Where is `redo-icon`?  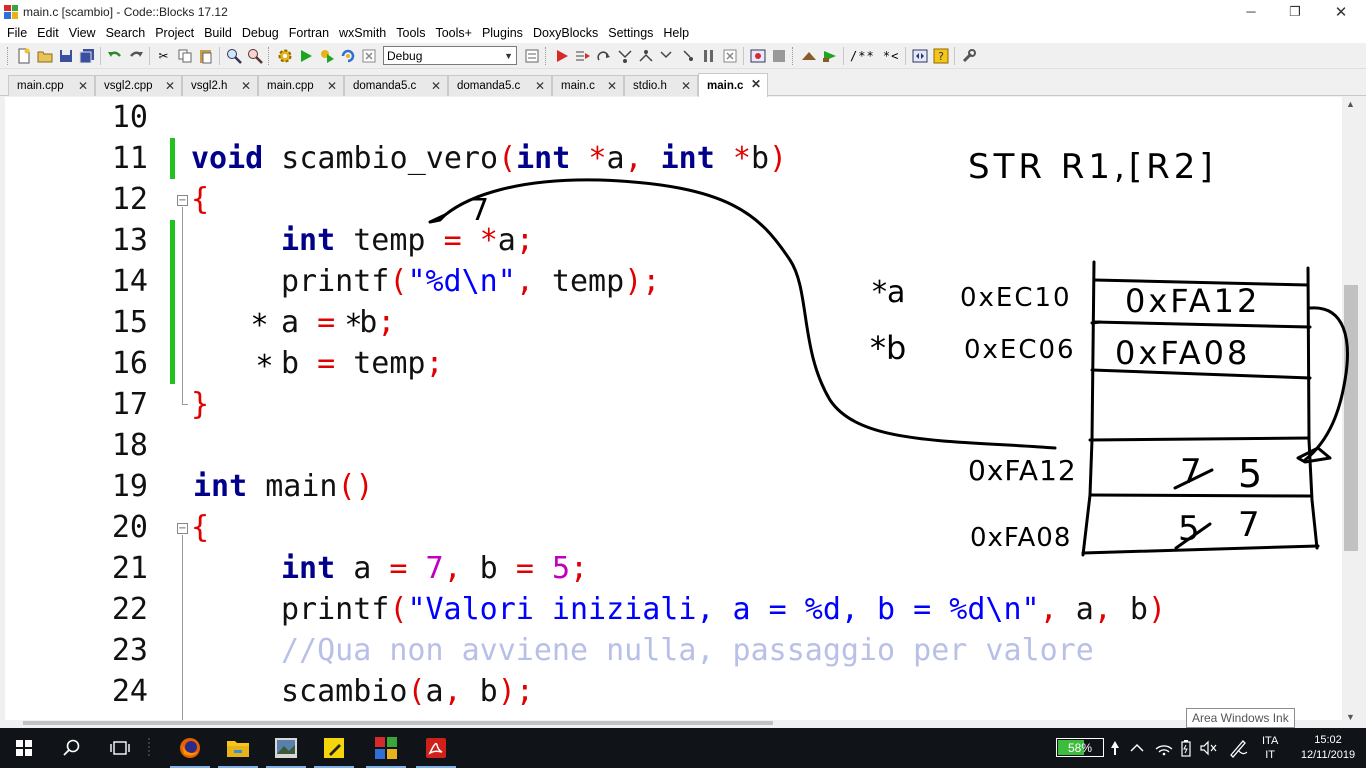 redo-icon is located at coordinates (135, 56).